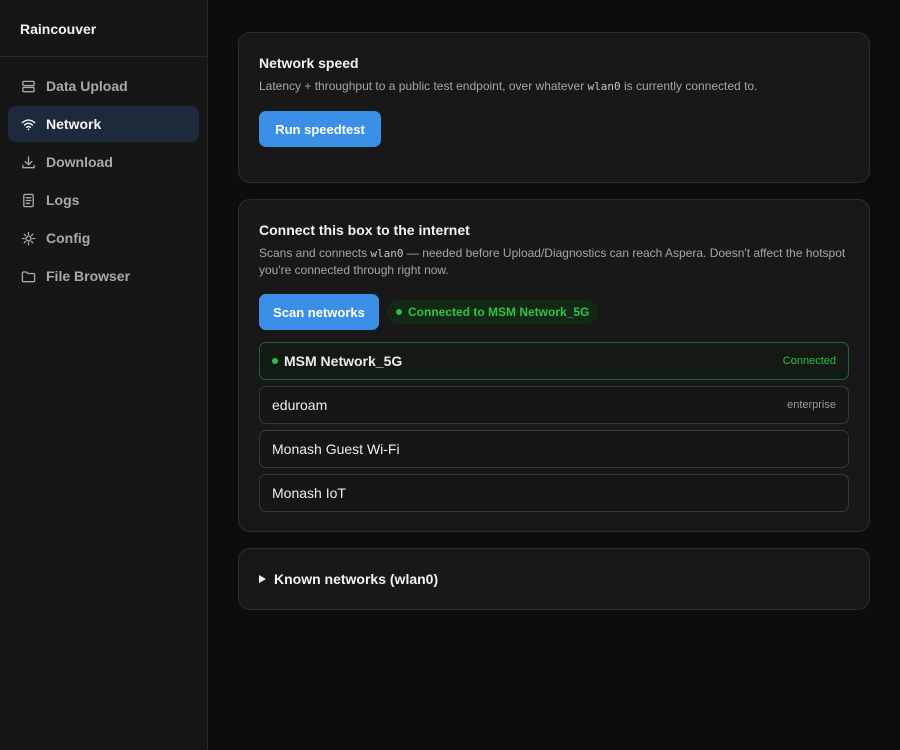  What do you see at coordinates (554, 493) in the screenshot?
I see `network-item: Monash IoT` at bounding box center [554, 493].